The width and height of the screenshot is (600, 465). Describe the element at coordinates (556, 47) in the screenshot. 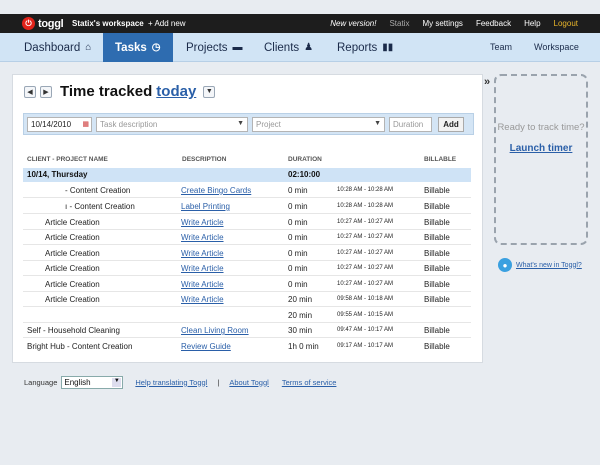

I see `workspace-link: Workspace` at that location.